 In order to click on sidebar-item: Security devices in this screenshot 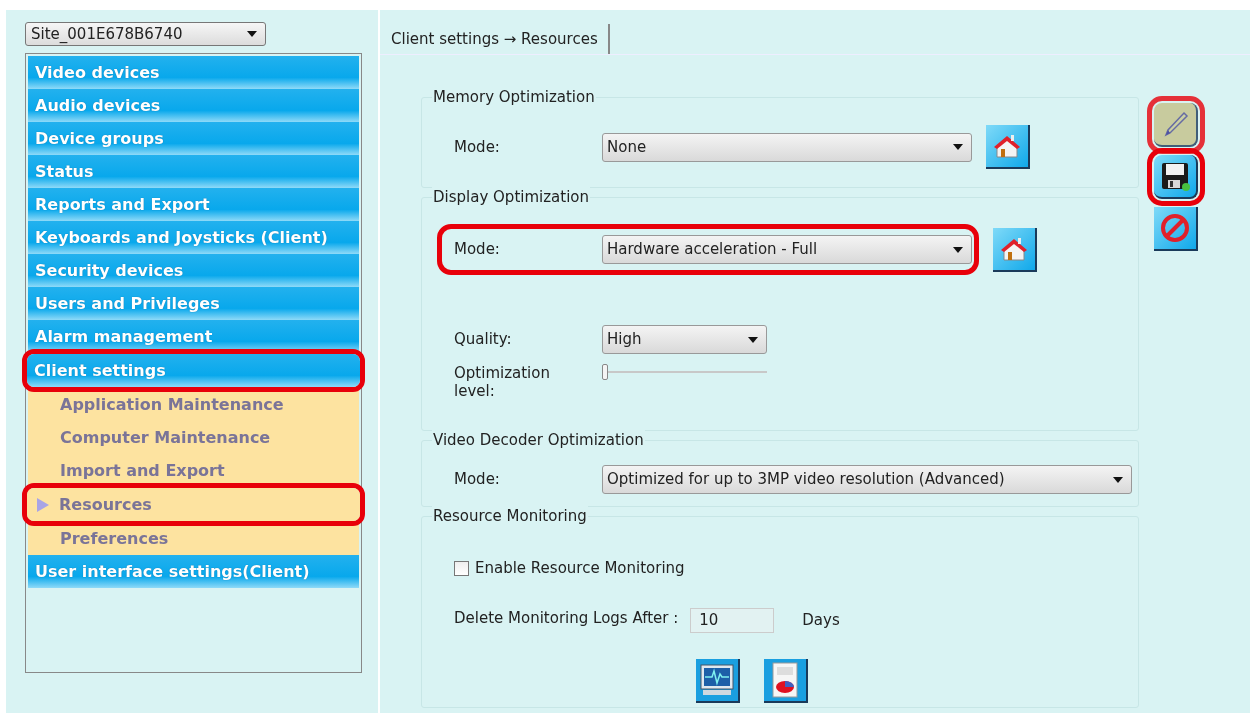, I will do `click(193, 270)`.